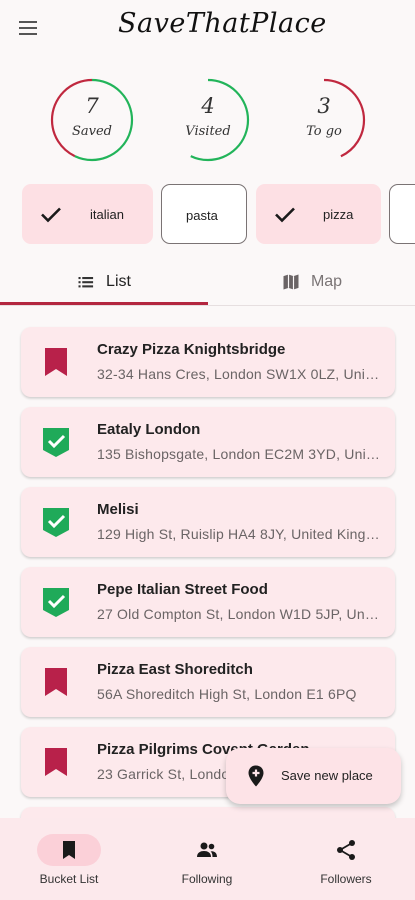  What do you see at coordinates (87, 214) in the screenshot?
I see `filter-chip-italian: italian` at bounding box center [87, 214].